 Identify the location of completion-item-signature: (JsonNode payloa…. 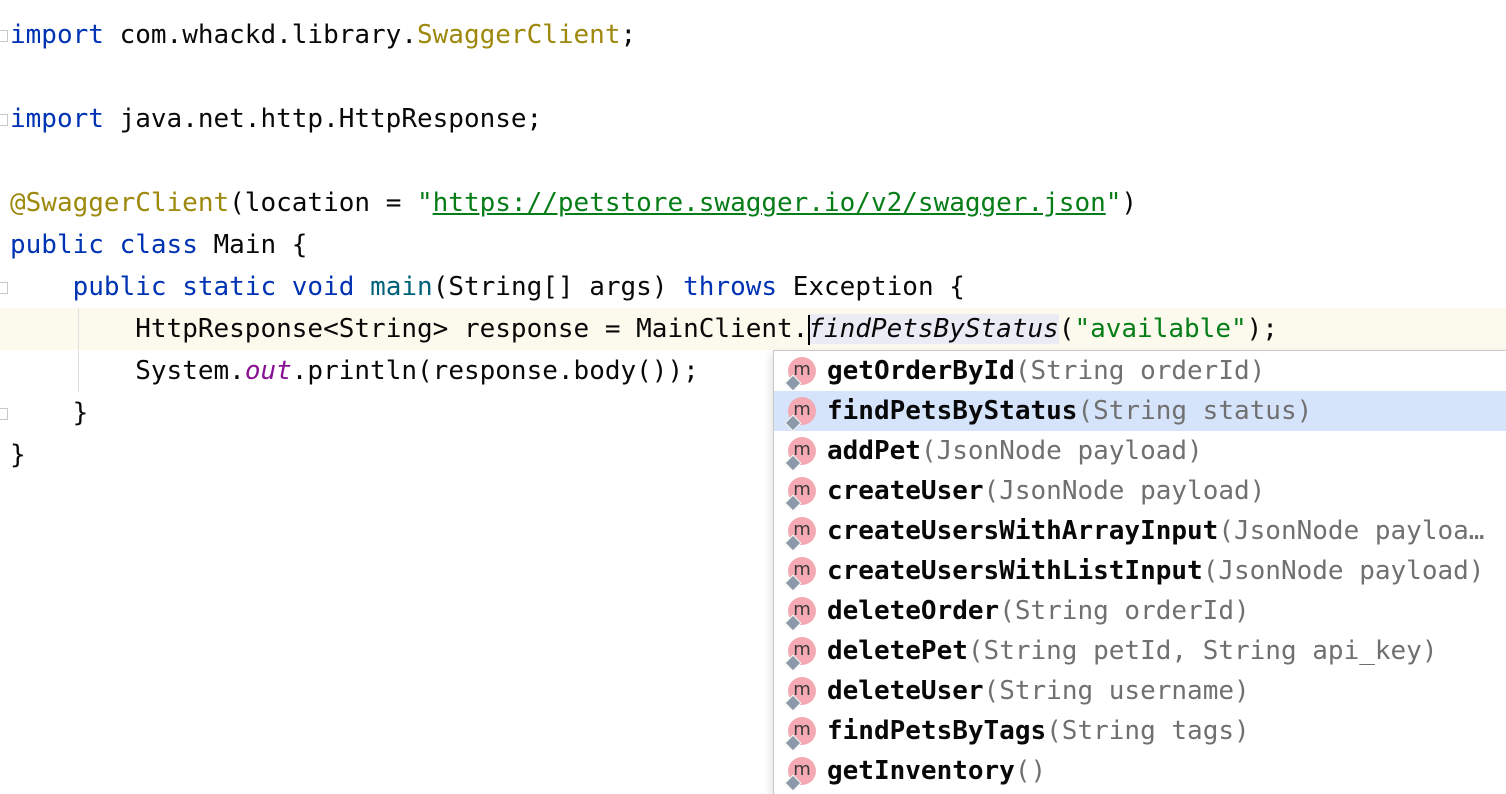
(1351, 531).